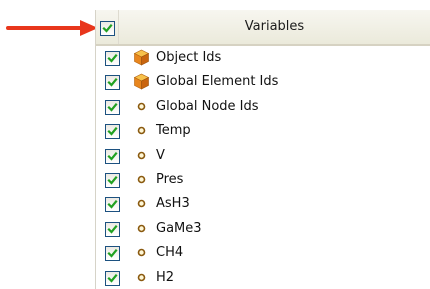  What do you see at coordinates (165, 277) in the screenshot?
I see `variable-label: H2` at bounding box center [165, 277].